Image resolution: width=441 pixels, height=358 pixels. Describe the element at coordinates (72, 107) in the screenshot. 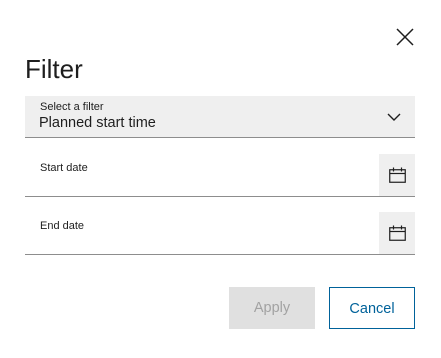

I see `filter-select-label: Select a filter` at that location.